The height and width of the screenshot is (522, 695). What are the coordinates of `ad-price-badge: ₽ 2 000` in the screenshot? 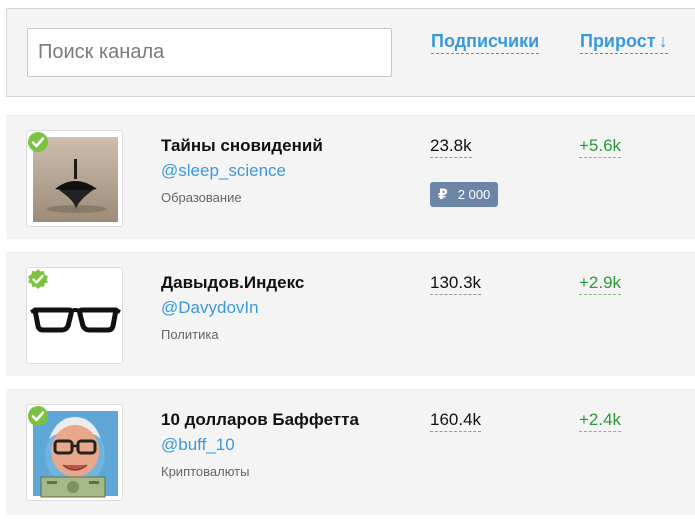 It's located at (464, 194).